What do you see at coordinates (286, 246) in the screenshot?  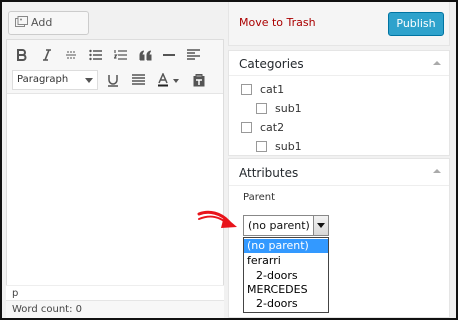 I see `dropdown-option: (no parent)` at bounding box center [286, 246].